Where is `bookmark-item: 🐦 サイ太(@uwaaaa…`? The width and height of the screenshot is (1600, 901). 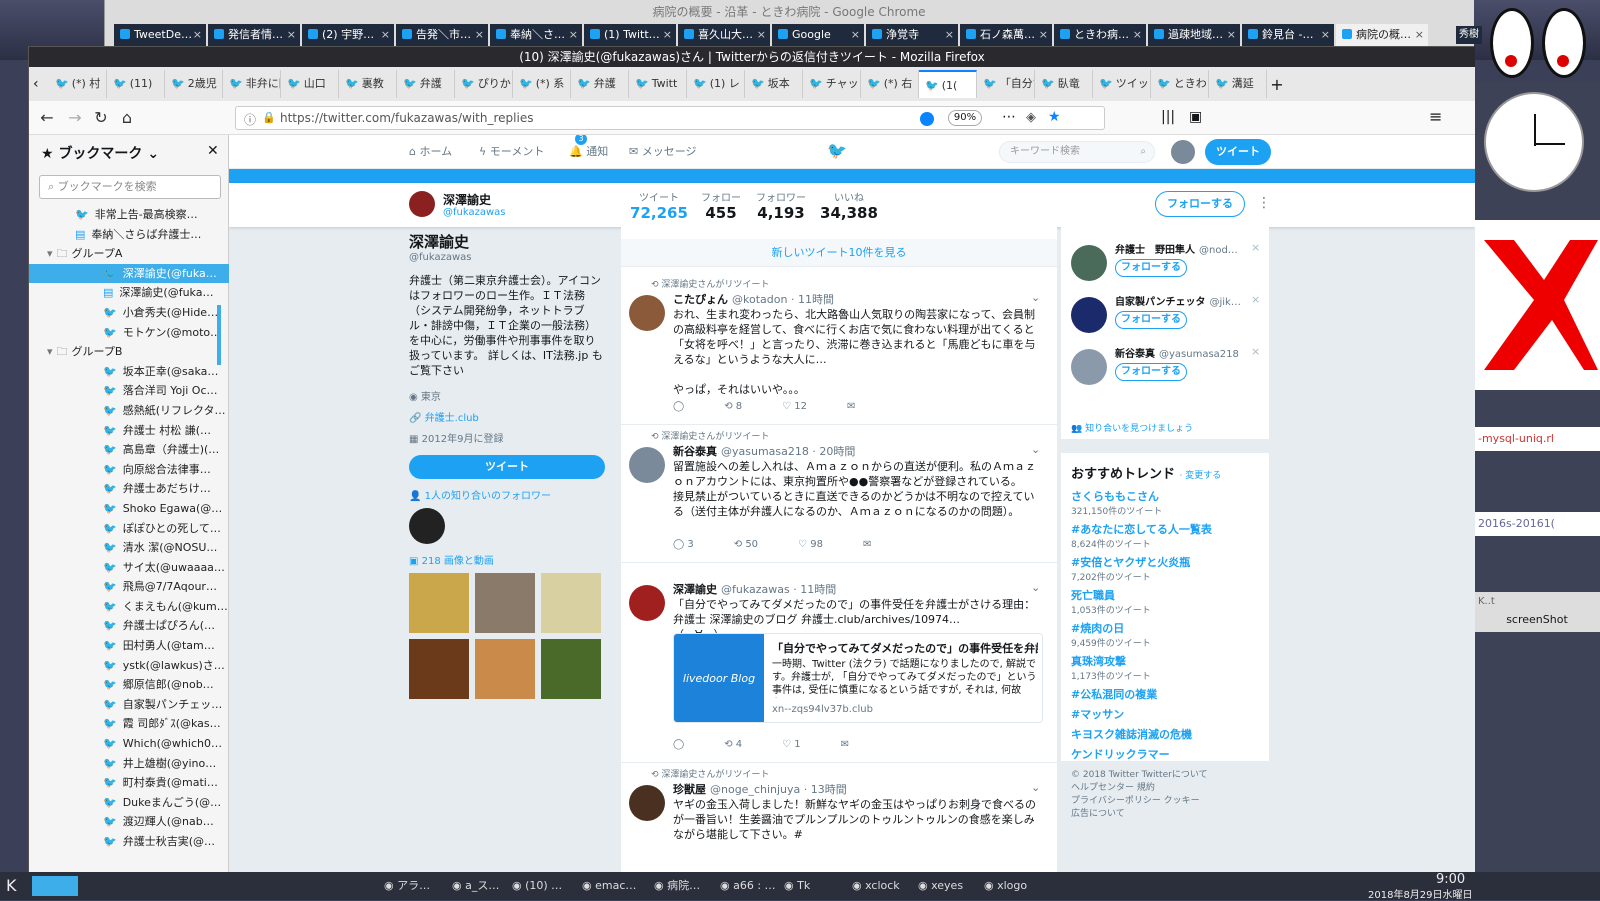
bookmark-item: 🐦 サイ太(@uwaaaa… is located at coordinates (129, 568).